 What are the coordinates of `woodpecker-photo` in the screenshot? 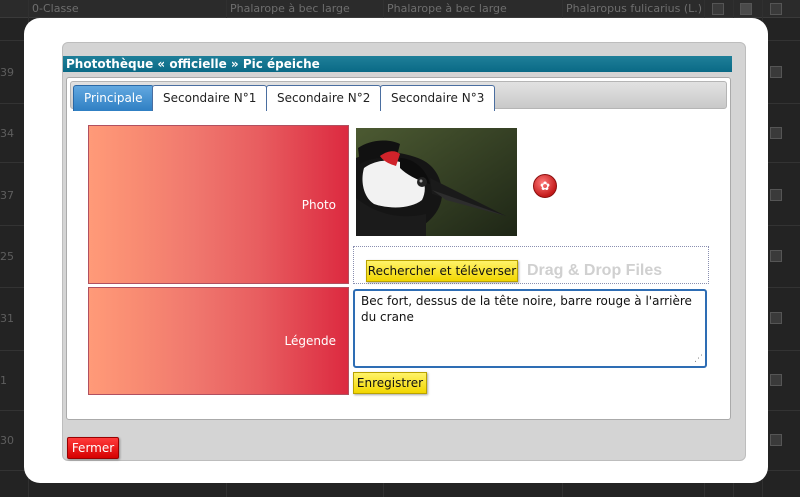 It's located at (436, 182).